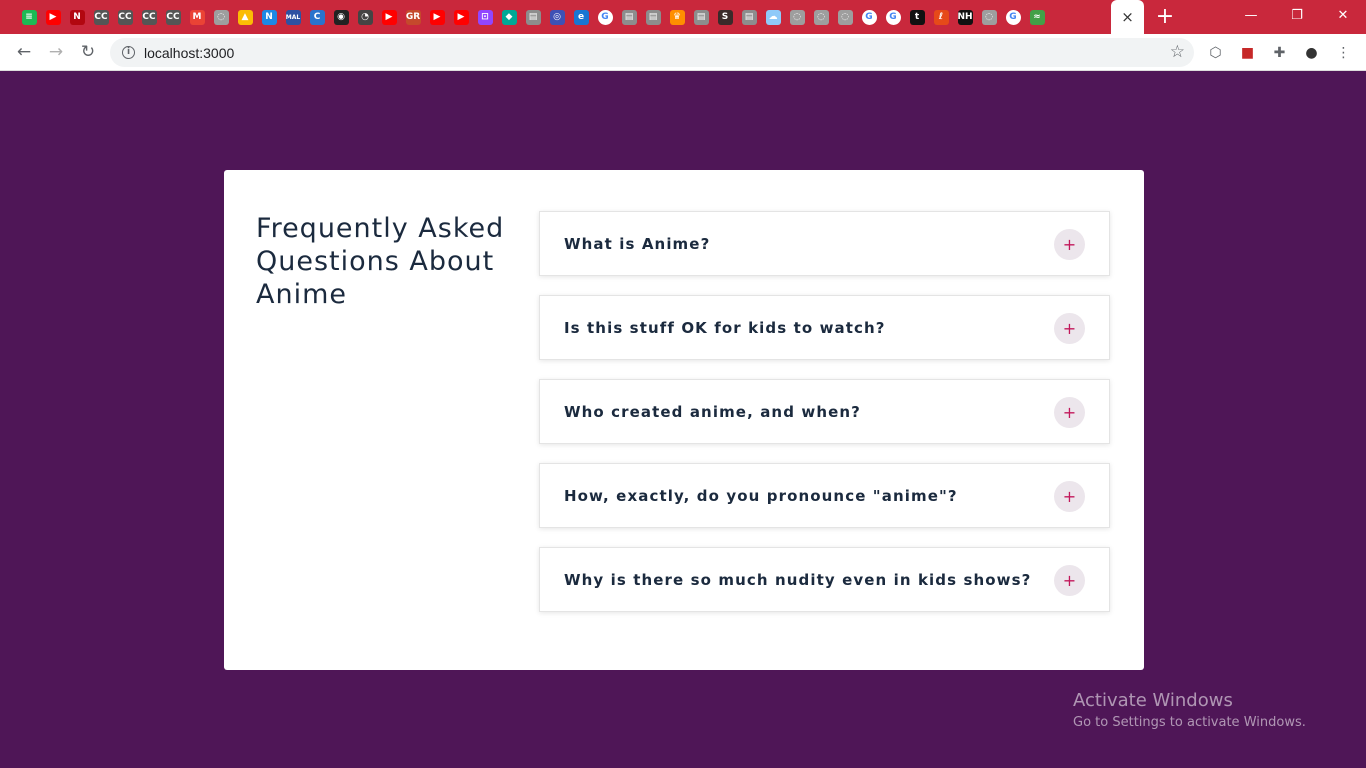 The image size is (1366, 768). I want to click on myanimelist-icon: MAL, so click(293, 17).